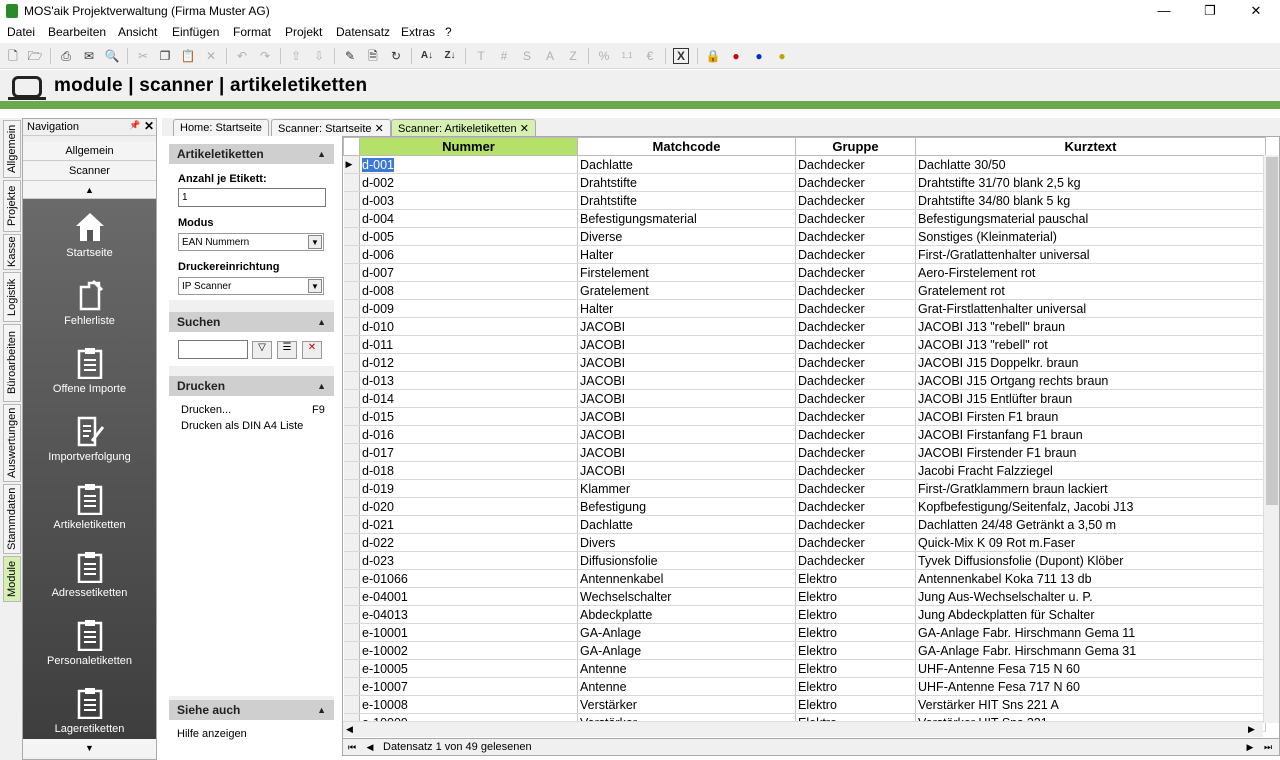 This screenshot has width=1280, height=760. Describe the element at coordinates (89, 748) in the screenshot. I see `nav-scroll-down-icon: ▼` at that location.